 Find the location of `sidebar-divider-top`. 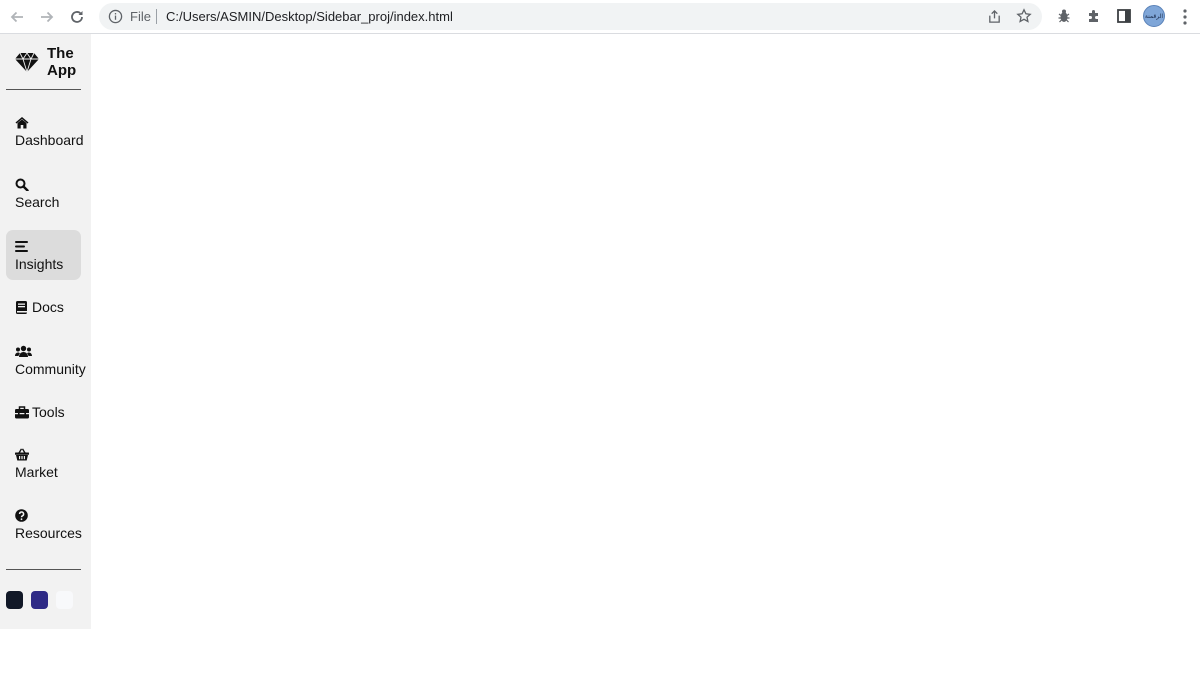

sidebar-divider-top is located at coordinates (43, 89).